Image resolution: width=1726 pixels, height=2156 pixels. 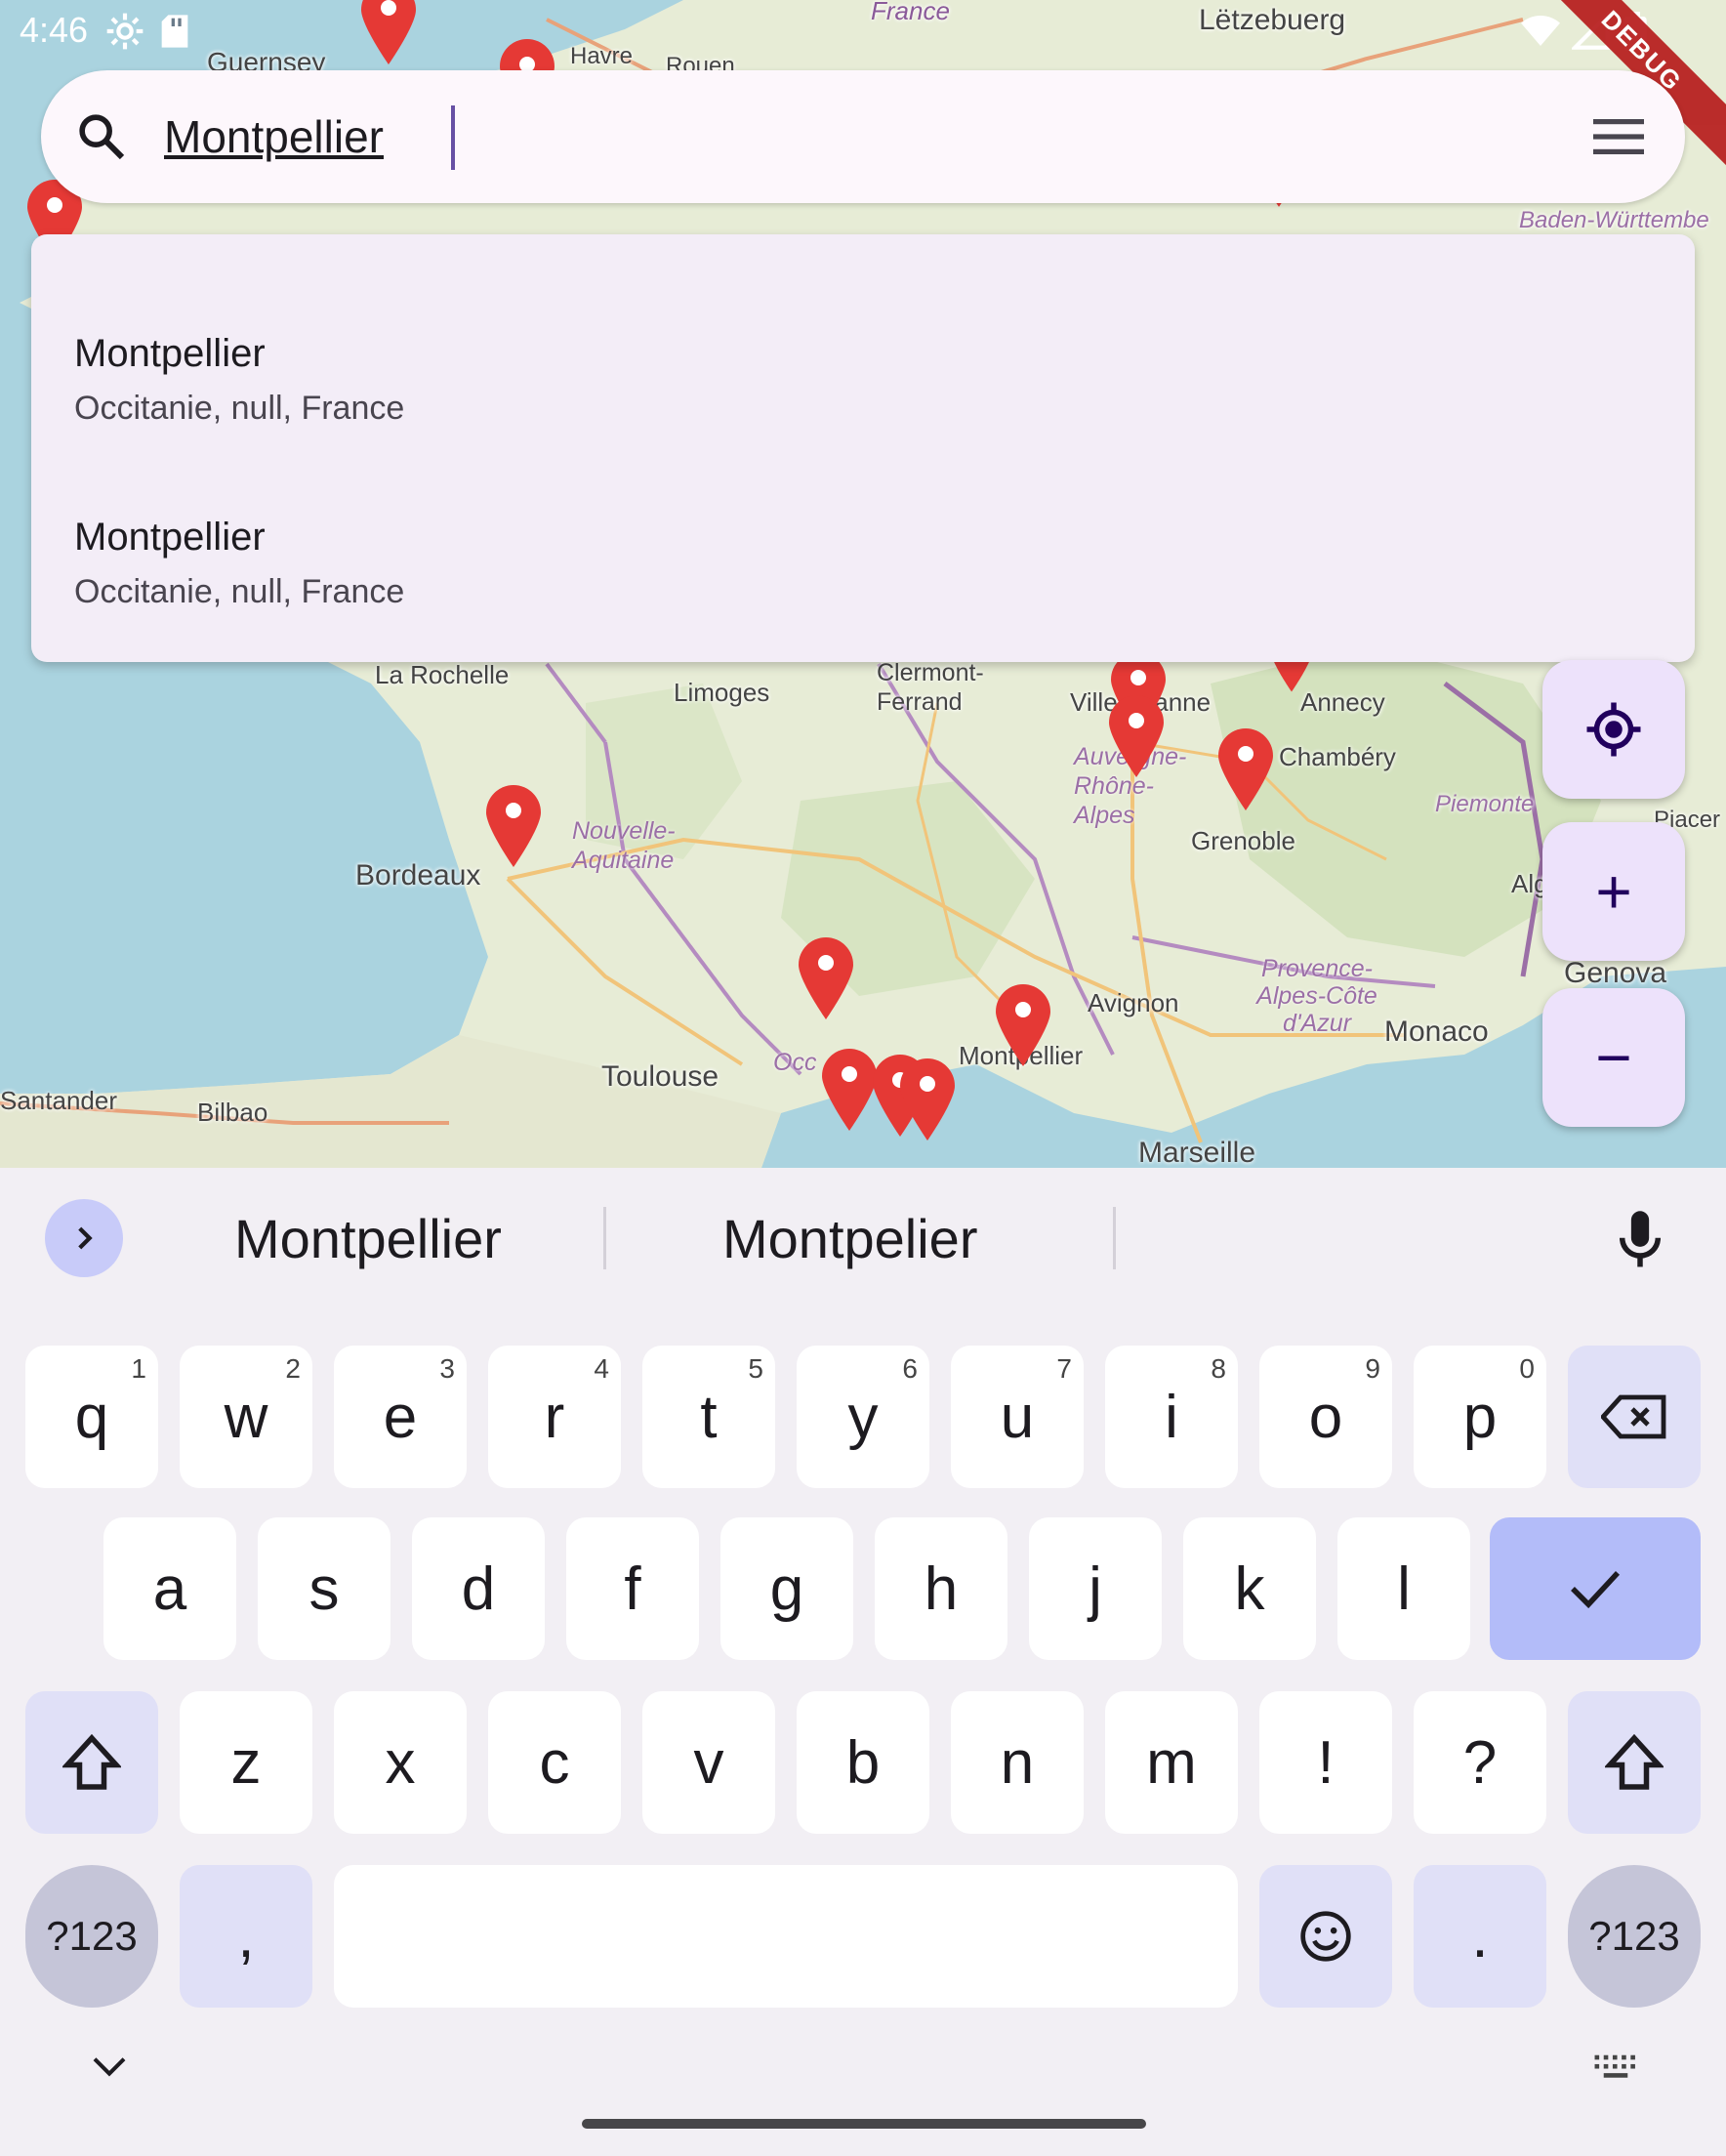 I want to click on keyboard-suggestion-bar: Montpellier Montpelier, so click(x=863, y=1241).